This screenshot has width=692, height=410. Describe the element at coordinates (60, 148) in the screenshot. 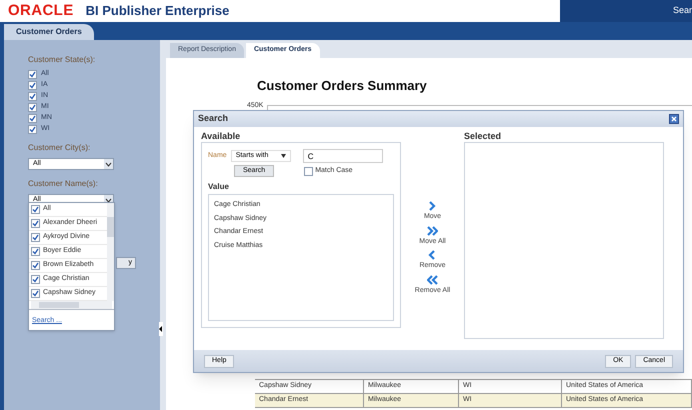

I see `field-label: Customer City(s):` at that location.